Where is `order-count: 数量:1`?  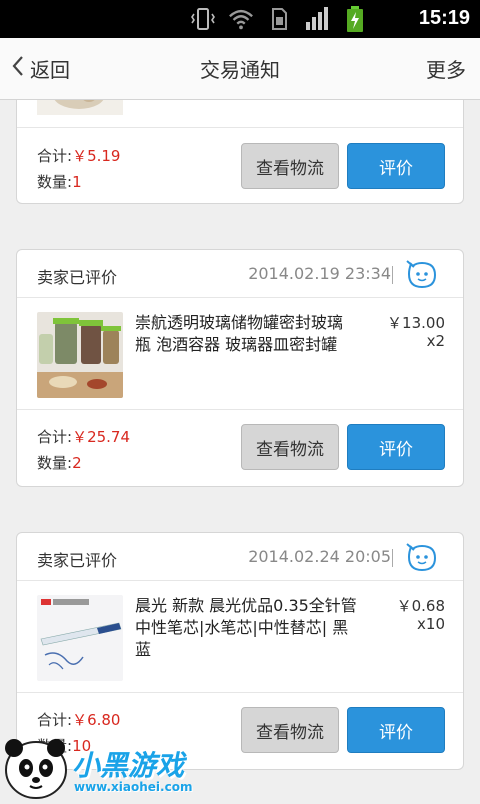
order-count: 数量:1 is located at coordinates (59, 182).